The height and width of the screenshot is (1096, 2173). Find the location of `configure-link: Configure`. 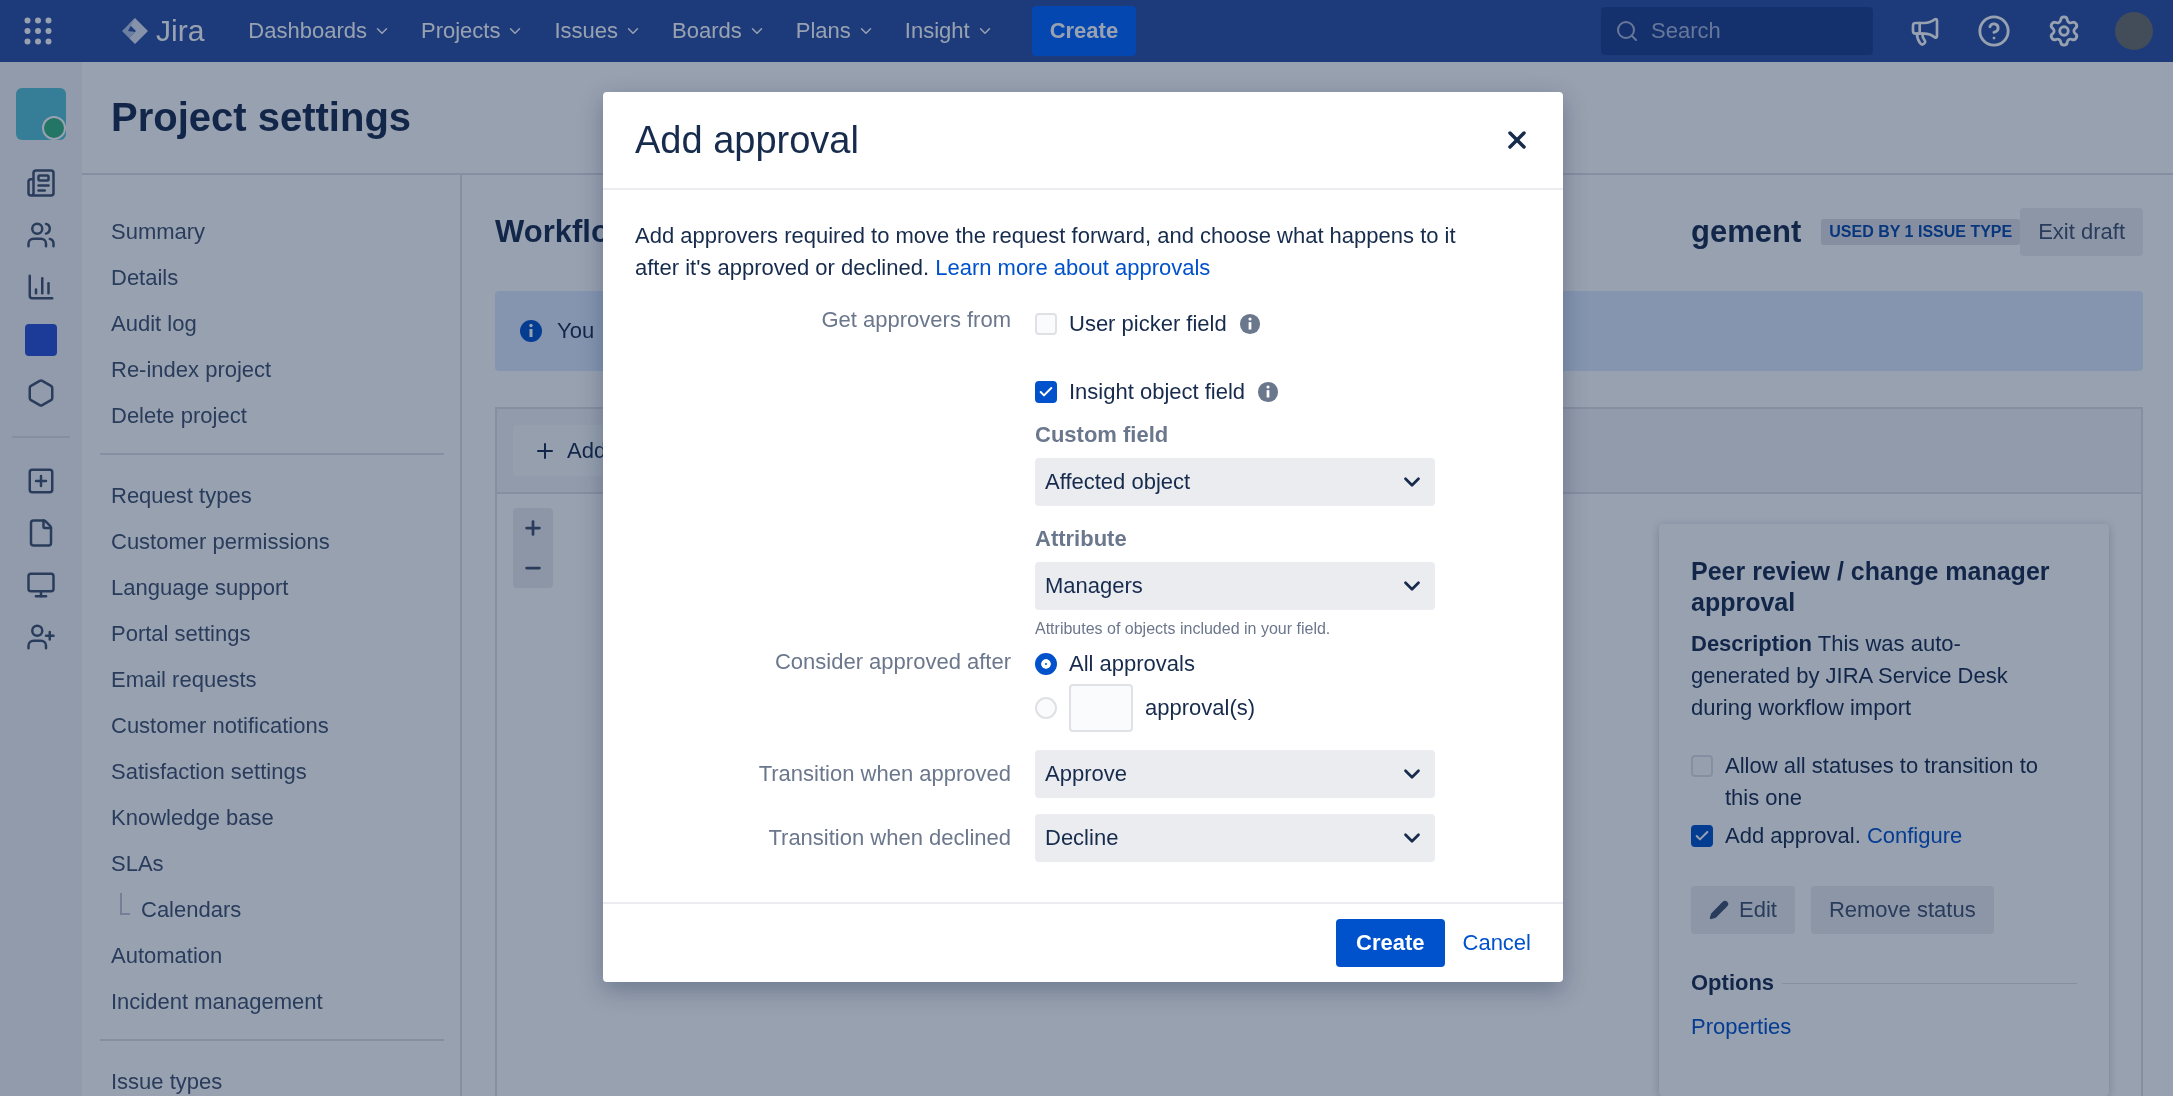

configure-link: Configure is located at coordinates (1914, 835).